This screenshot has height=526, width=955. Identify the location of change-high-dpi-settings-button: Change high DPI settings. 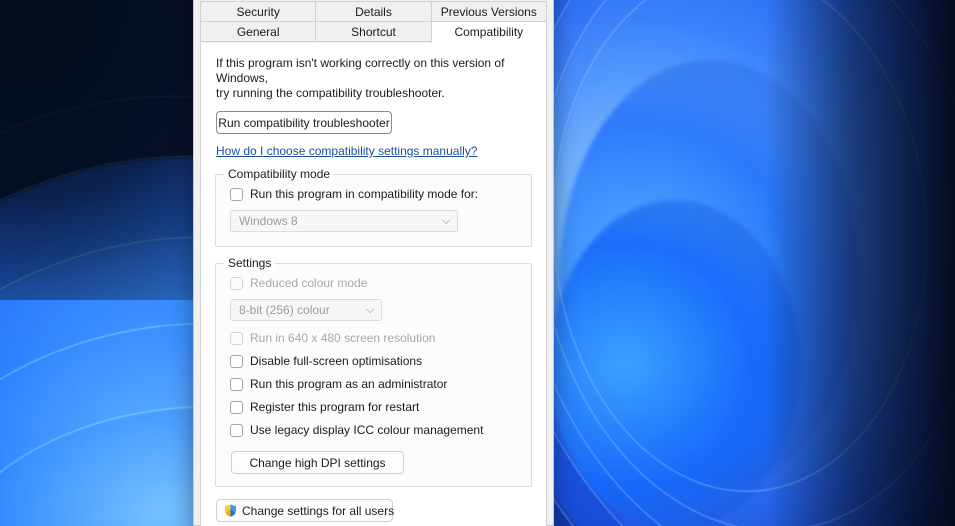
(317, 462).